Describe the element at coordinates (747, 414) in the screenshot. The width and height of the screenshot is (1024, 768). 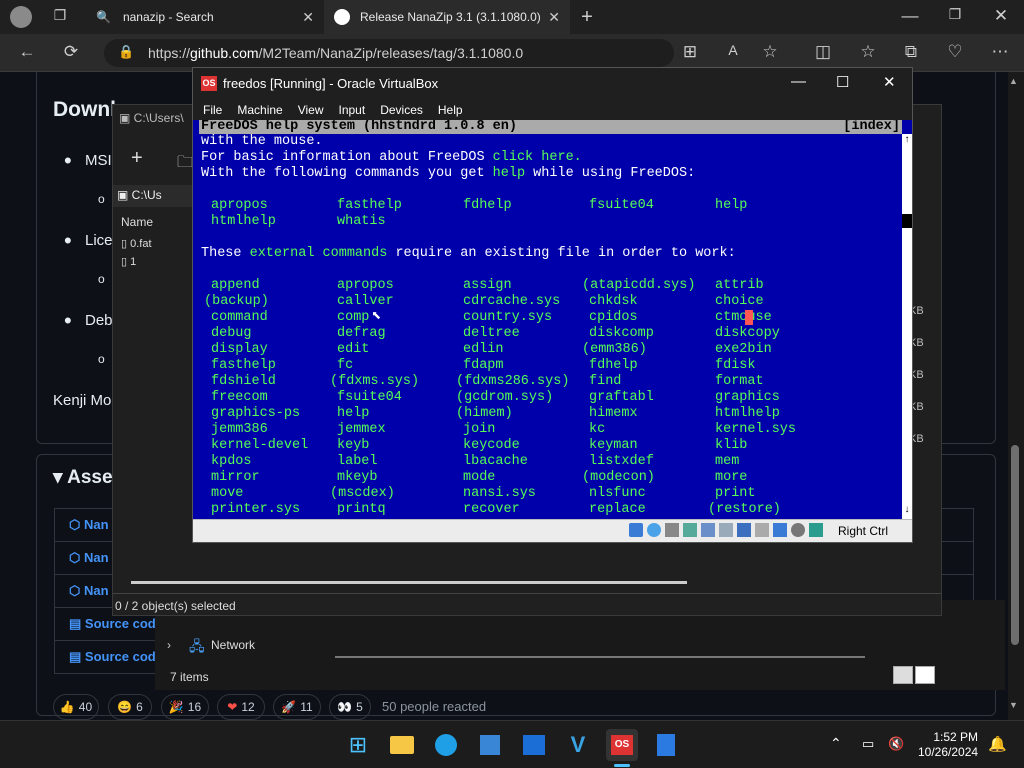
I see `external-command-link: htmlhelp` at that location.